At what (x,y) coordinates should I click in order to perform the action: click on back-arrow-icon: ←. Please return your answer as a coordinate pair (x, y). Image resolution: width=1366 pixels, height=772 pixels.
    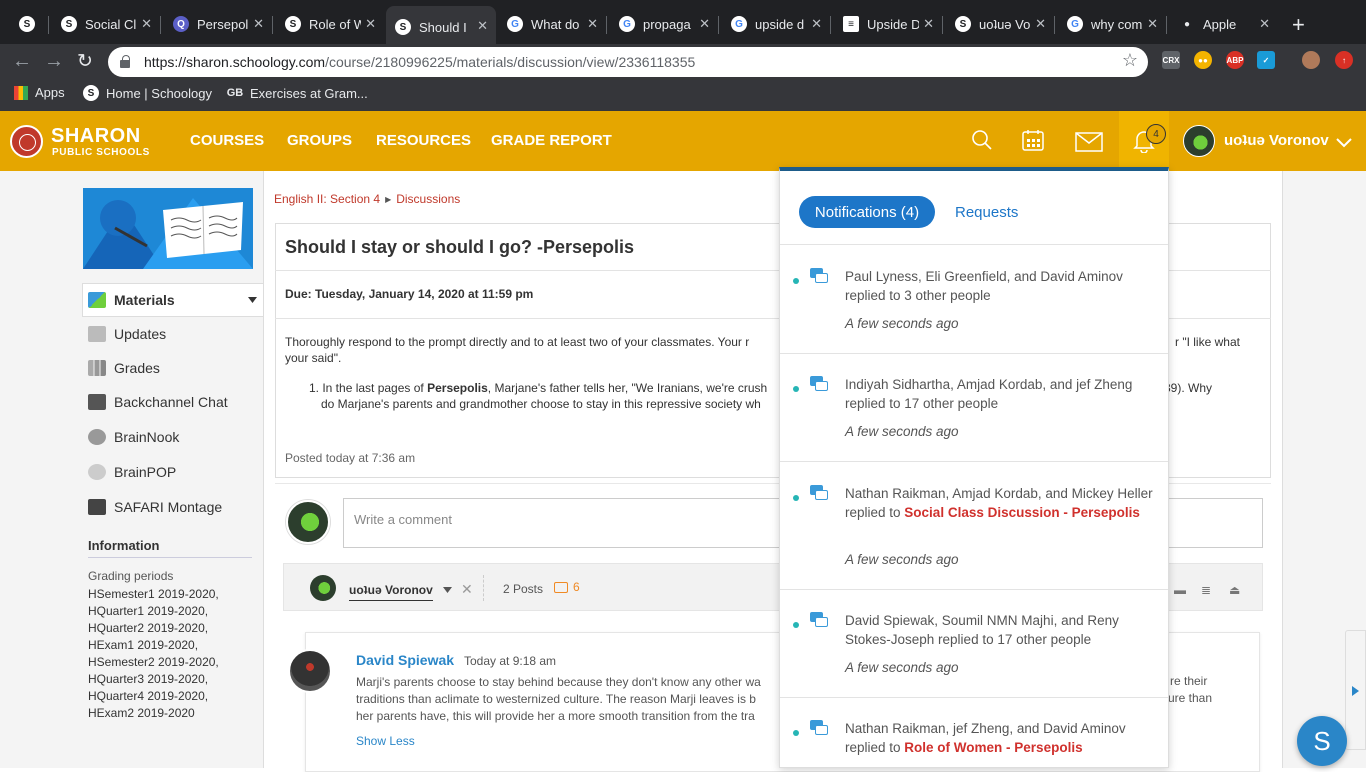
    Looking at the image, I should click on (22, 61).